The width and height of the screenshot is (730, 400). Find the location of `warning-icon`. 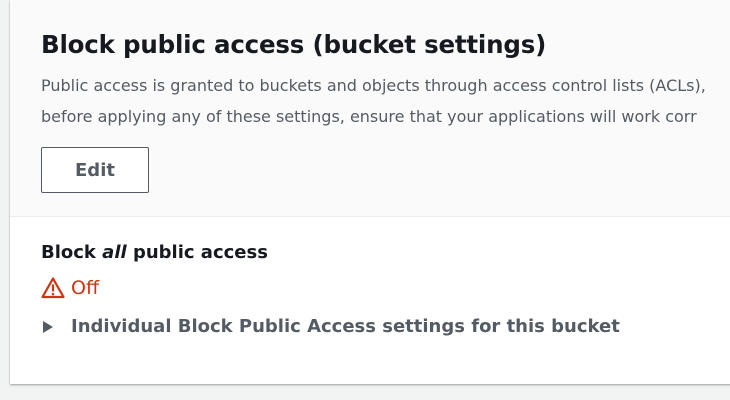

warning-icon is located at coordinates (53, 288).